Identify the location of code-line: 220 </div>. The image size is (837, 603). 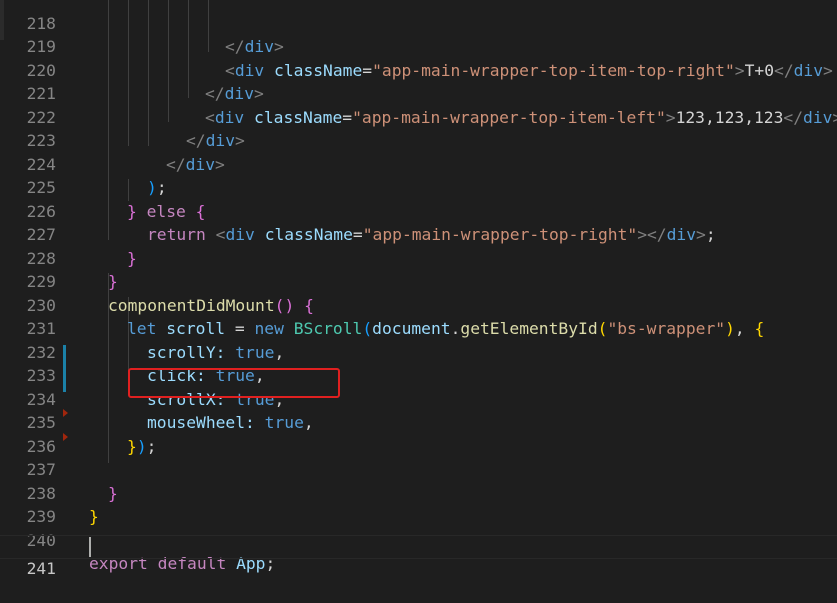
(418, 69).